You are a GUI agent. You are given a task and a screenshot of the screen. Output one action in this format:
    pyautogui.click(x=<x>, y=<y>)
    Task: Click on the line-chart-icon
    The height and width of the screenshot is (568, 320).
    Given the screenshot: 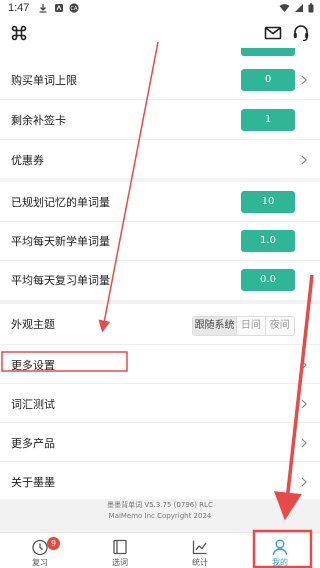 What is the action you would take?
    pyautogui.click(x=199, y=547)
    